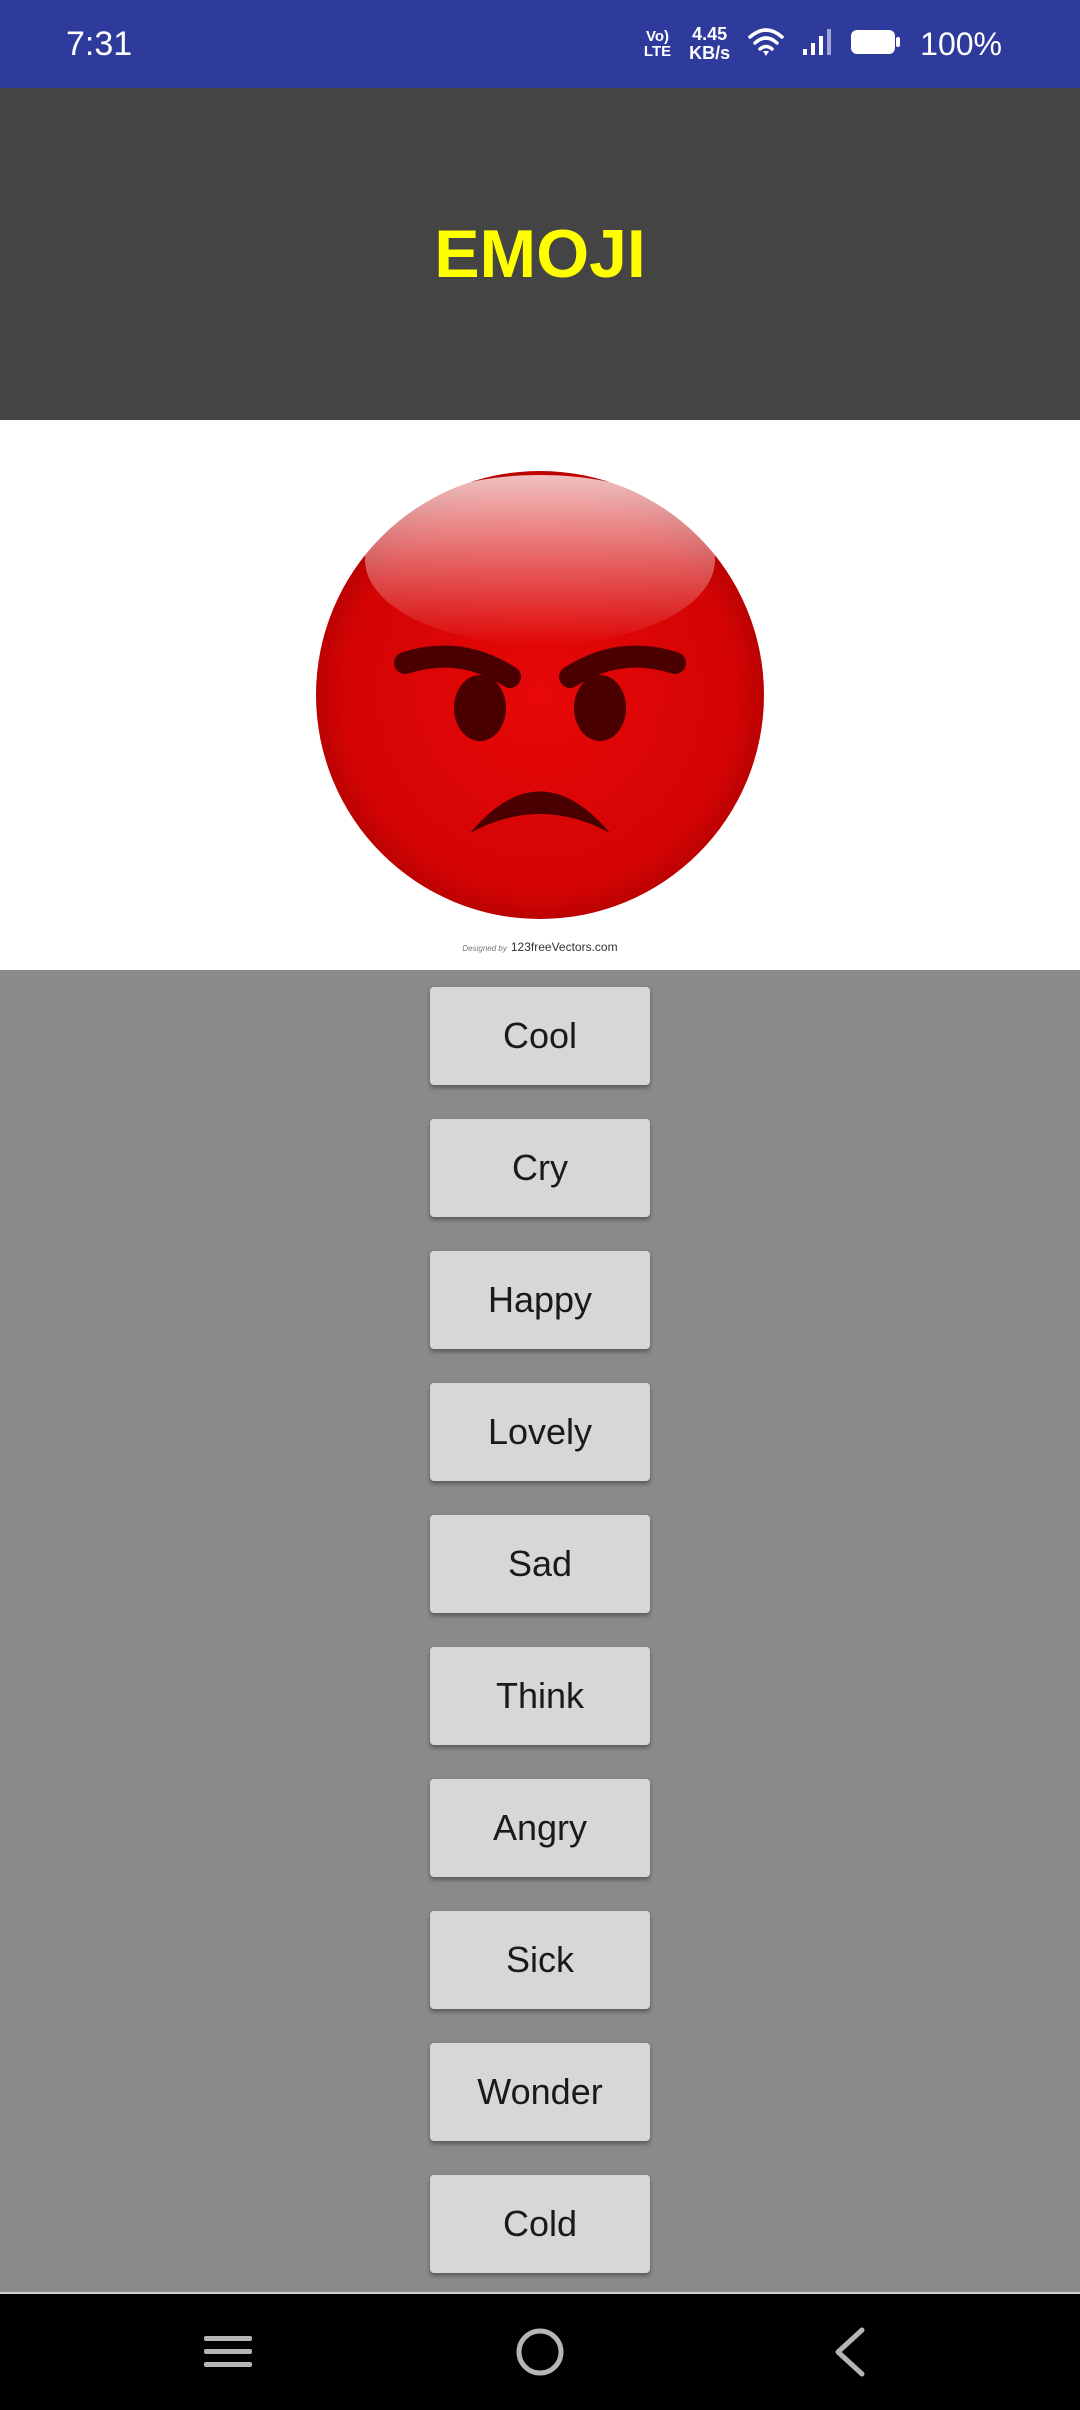  What do you see at coordinates (657, 51) in the screenshot?
I see `volte-bottom: LTE` at bounding box center [657, 51].